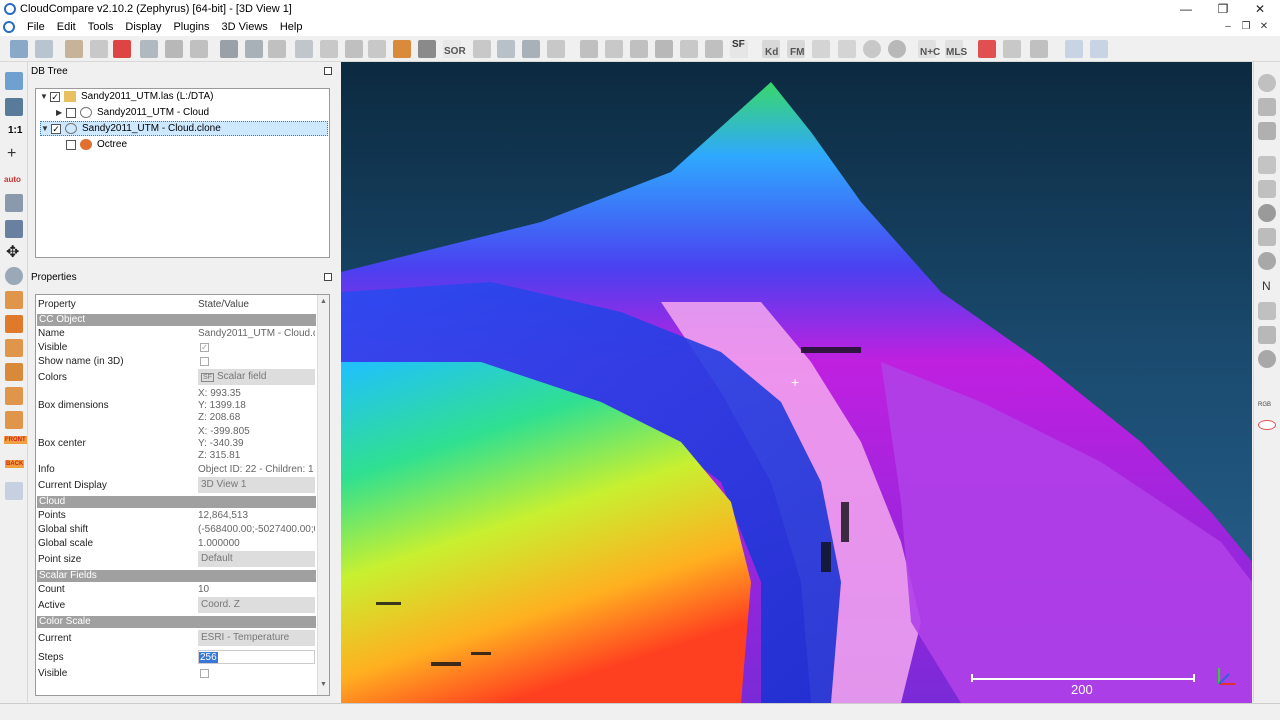 This screenshot has height=720, width=1280. What do you see at coordinates (531, 49) in the screenshot?
I see `plane-icon` at bounding box center [531, 49].